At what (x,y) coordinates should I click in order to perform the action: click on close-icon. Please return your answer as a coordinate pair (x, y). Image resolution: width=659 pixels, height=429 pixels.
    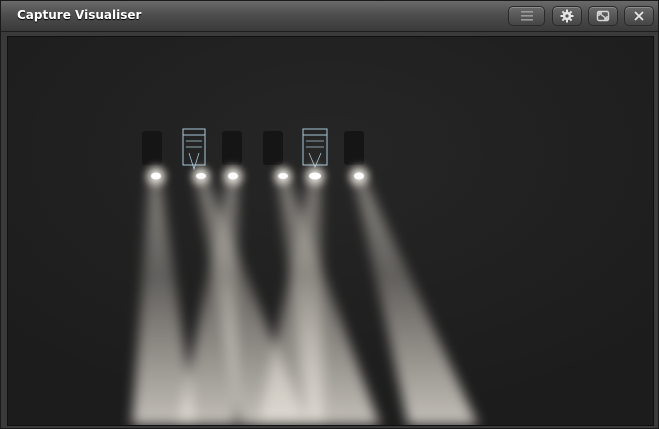
    Looking at the image, I should click on (639, 16).